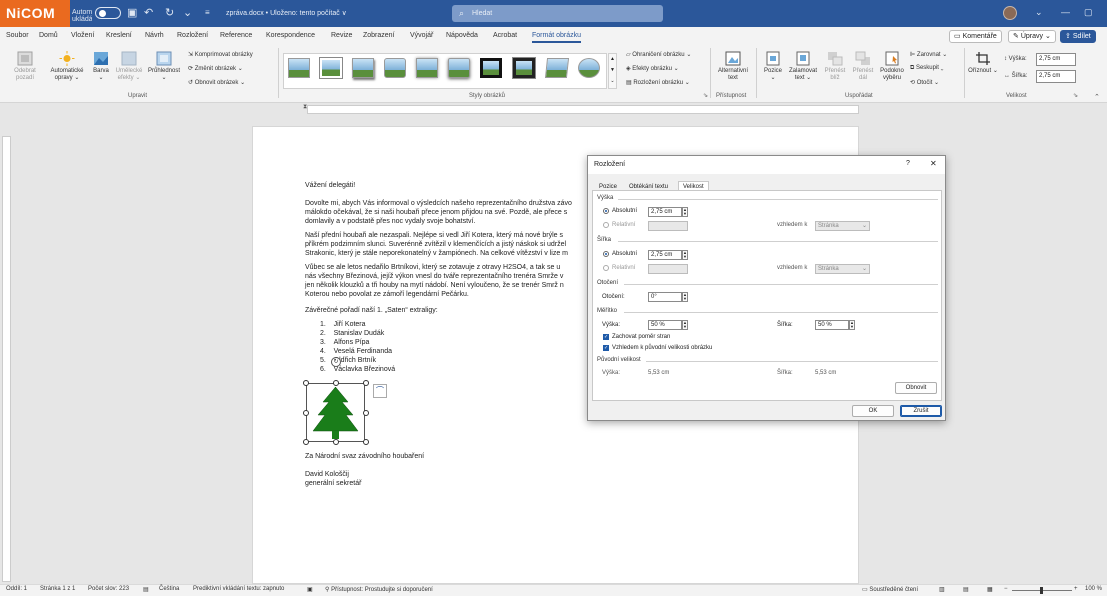 This screenshot has width=1107, height=596. What do you see at coordinates (928, 54) in the screenshot?
I see `align-button: ⊫ Zarovnat ⌄` at bounding box center [928, 54].